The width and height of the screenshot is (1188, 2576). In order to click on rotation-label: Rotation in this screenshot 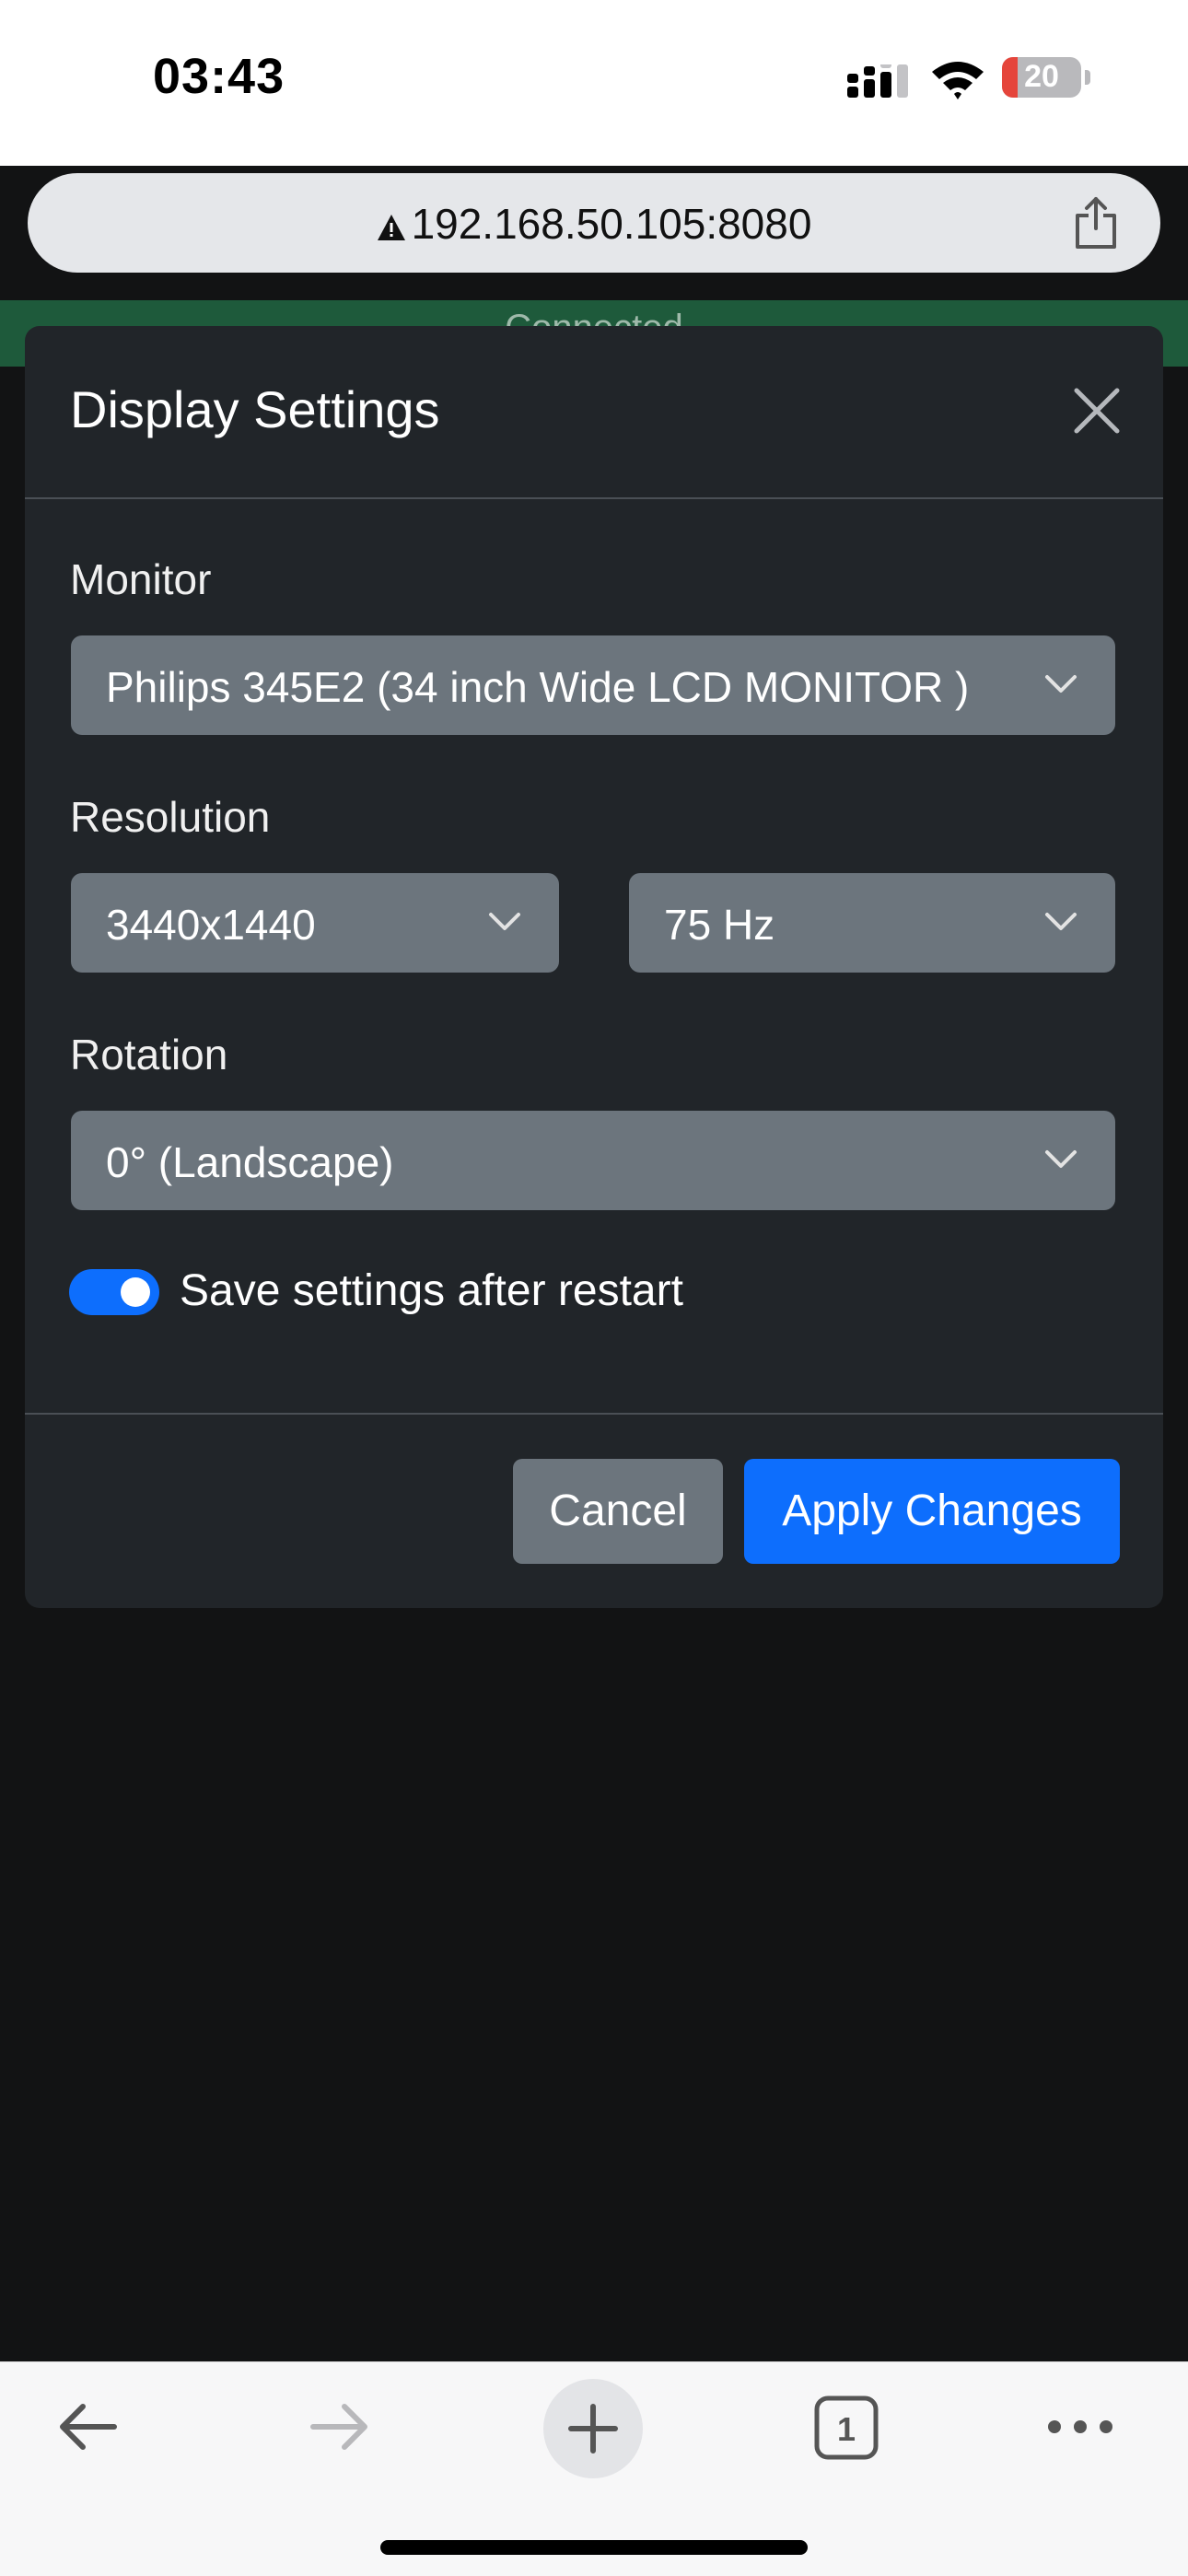, I will do `click(149, 1054)`.